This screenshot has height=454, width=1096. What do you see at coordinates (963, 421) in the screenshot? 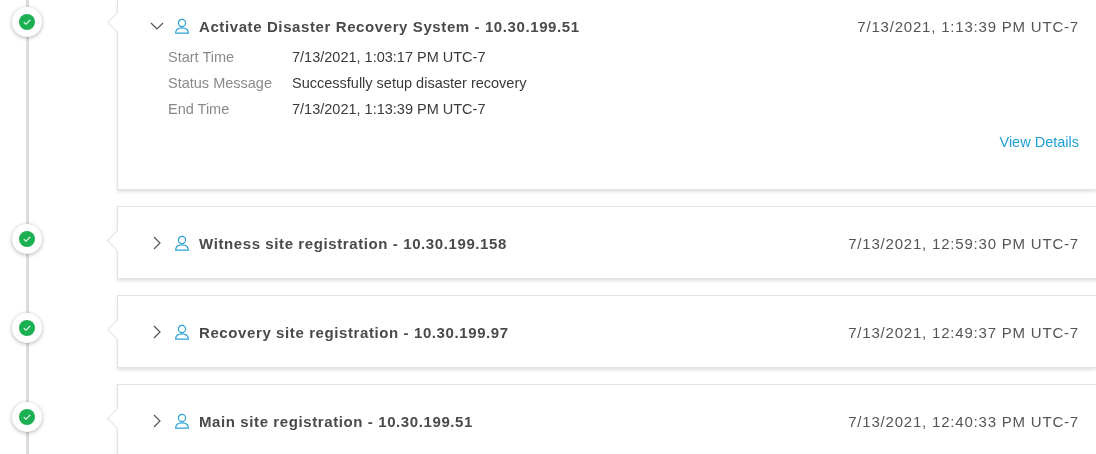
I see `event-time: 7/13/2021, 12:40:33 PM UTC-7` at bounding box center [963, 421].